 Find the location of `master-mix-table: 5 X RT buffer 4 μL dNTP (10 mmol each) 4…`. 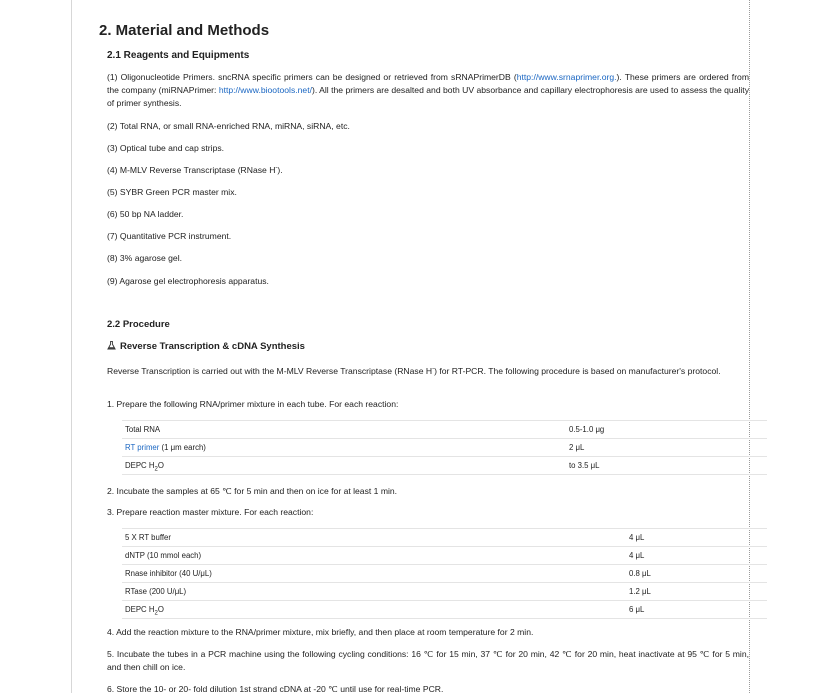

master-mix-table: 5 X RT buffer 4 μL dNTP (10 mmol each) 4… is located at coordinates (444, 573).